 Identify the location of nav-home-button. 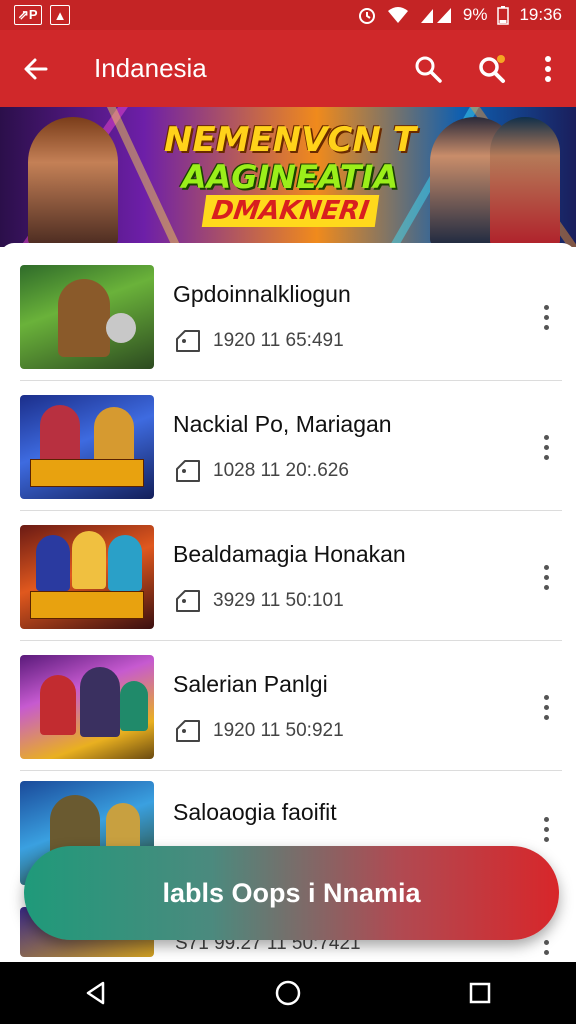
(288, 993).